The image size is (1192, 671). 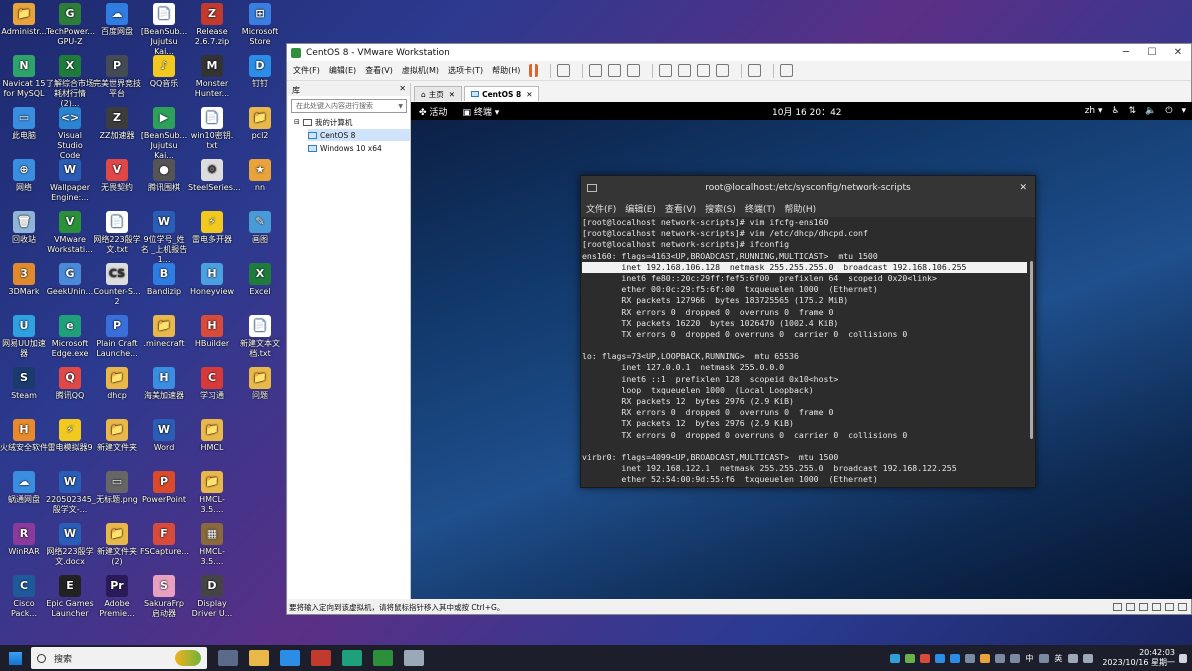 I want to click on edge-icon, so click(x=352, y=658).